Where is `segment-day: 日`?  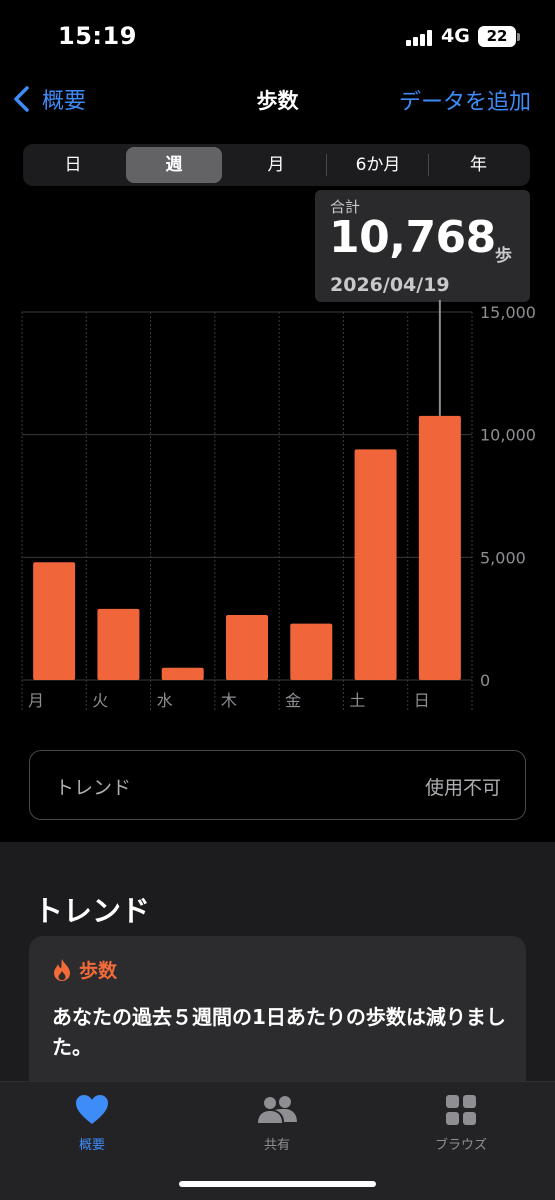 segment-day: 日 is located at coordinates (73, 165).